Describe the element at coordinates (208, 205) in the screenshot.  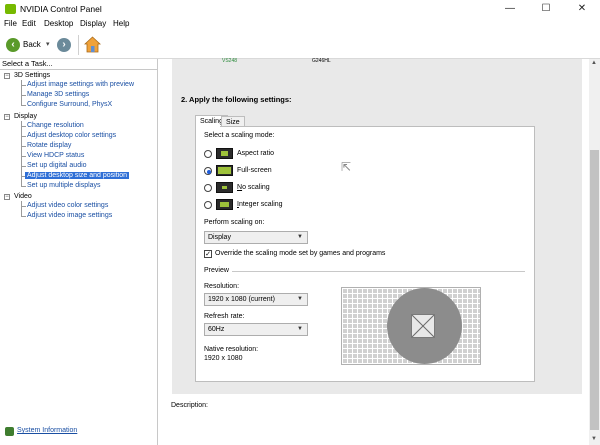
I see `radio-integer-scaling` at that location.